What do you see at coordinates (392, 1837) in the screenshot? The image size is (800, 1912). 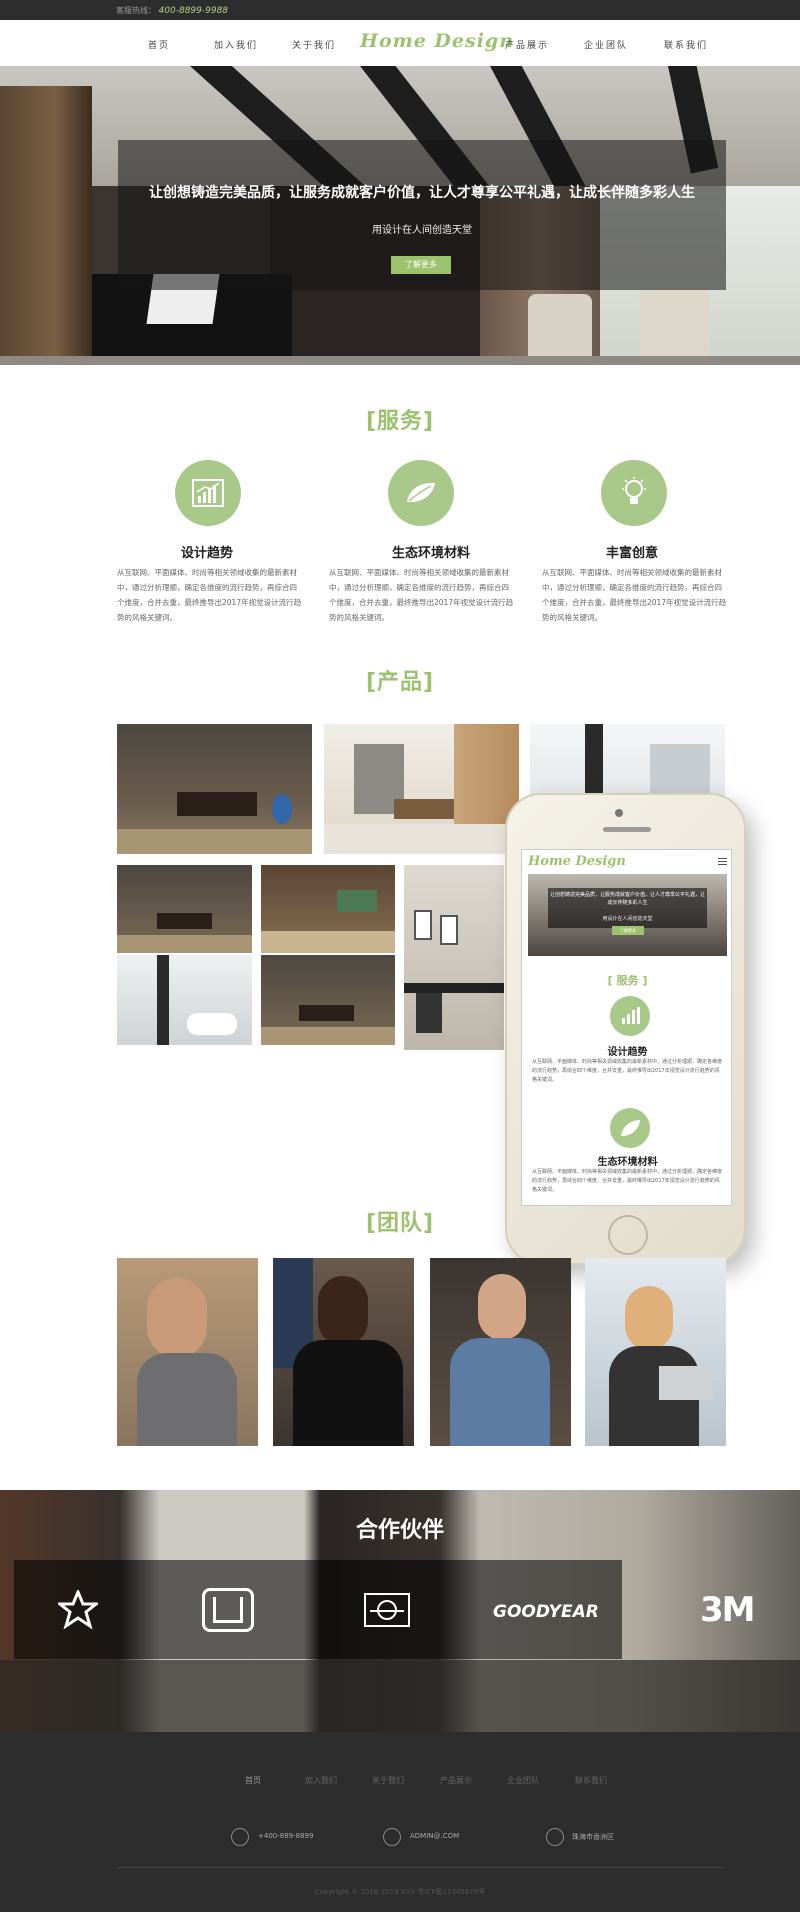 I see `mail-icon` at bounding box center [392, 1837].